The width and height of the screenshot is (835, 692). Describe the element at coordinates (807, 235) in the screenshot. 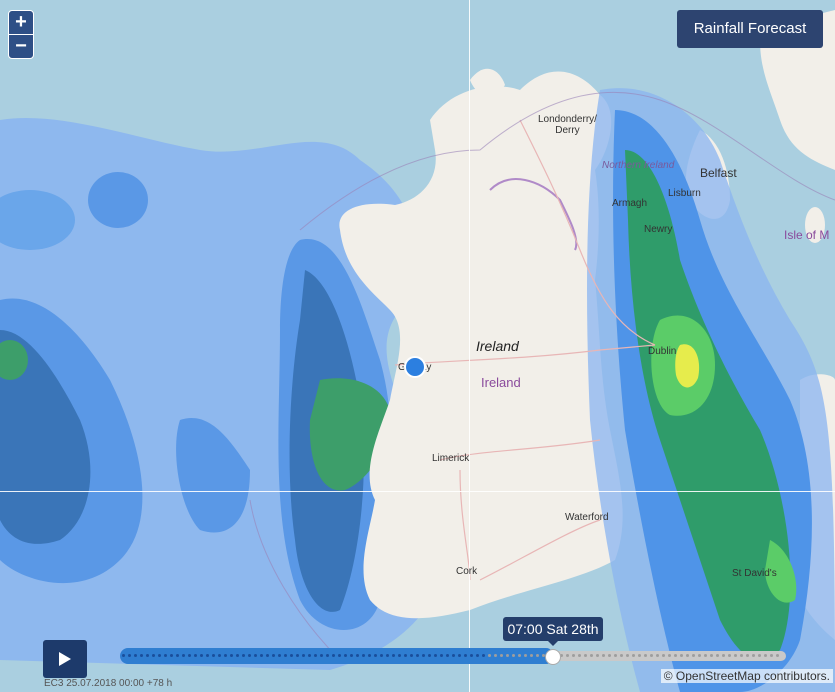

I see `label-isle-of-man: Isle of M` at that location.